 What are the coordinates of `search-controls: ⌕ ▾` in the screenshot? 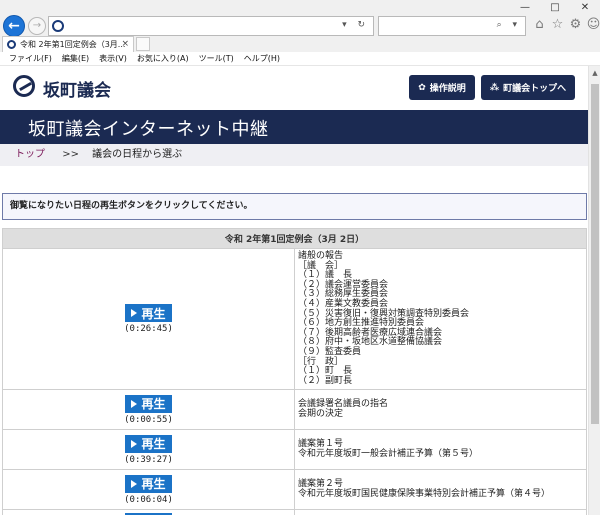 It's located at (509, 25).